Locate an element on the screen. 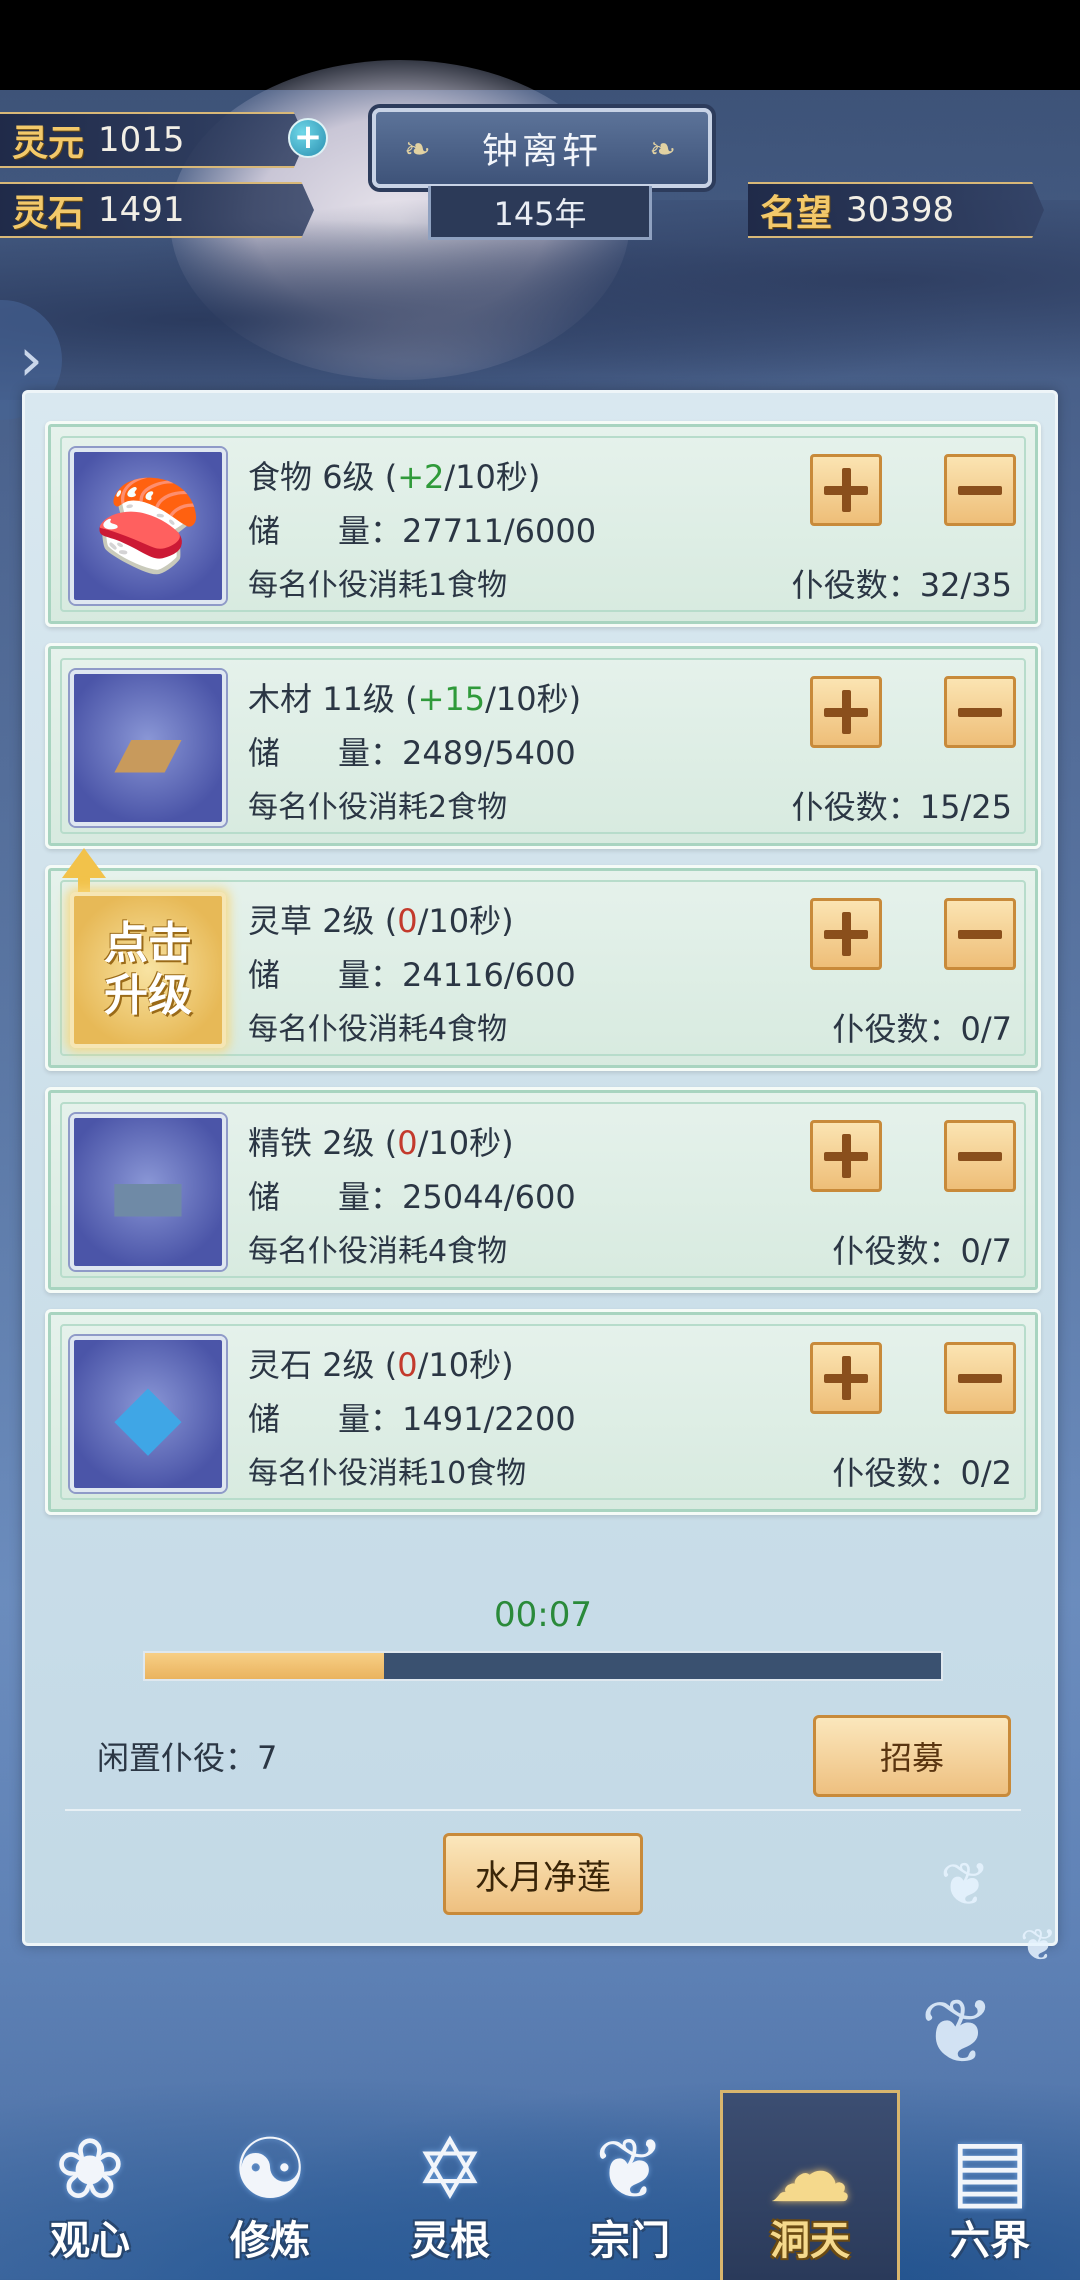  nav-item: ❀ 观心 is located at coordinates (90, 2185).